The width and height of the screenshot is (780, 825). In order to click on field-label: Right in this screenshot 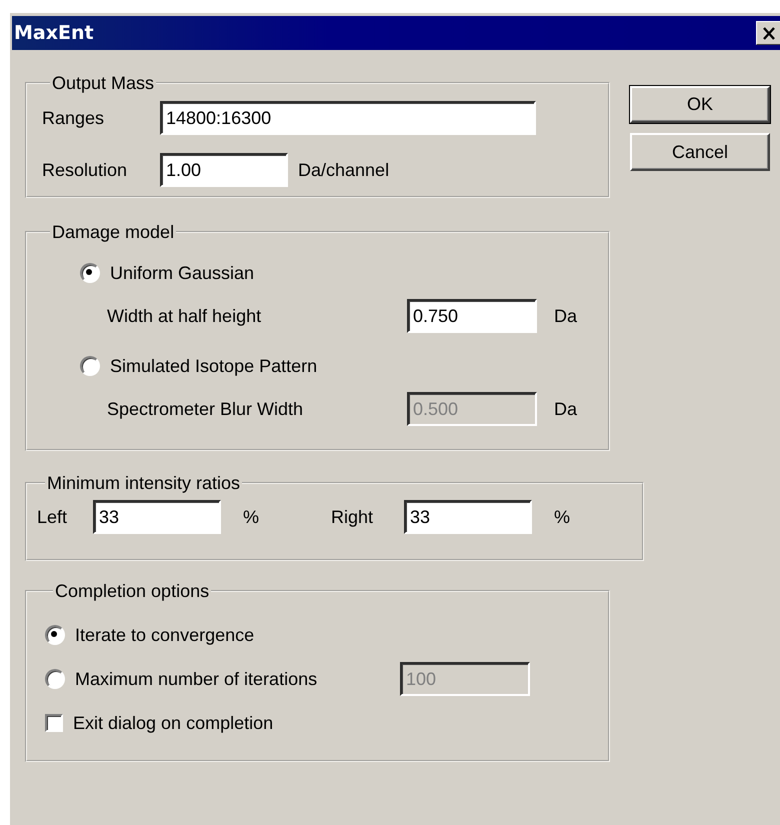, I will do `click(352, 517)`.